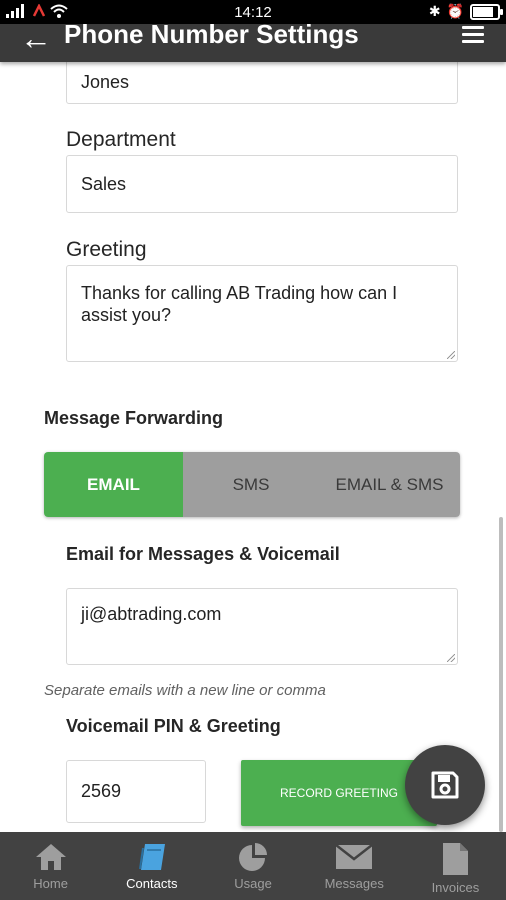  I want to click on forwarding-segmented-control: EMAIL SMS EMAIL & SMS, so click(252, 484).